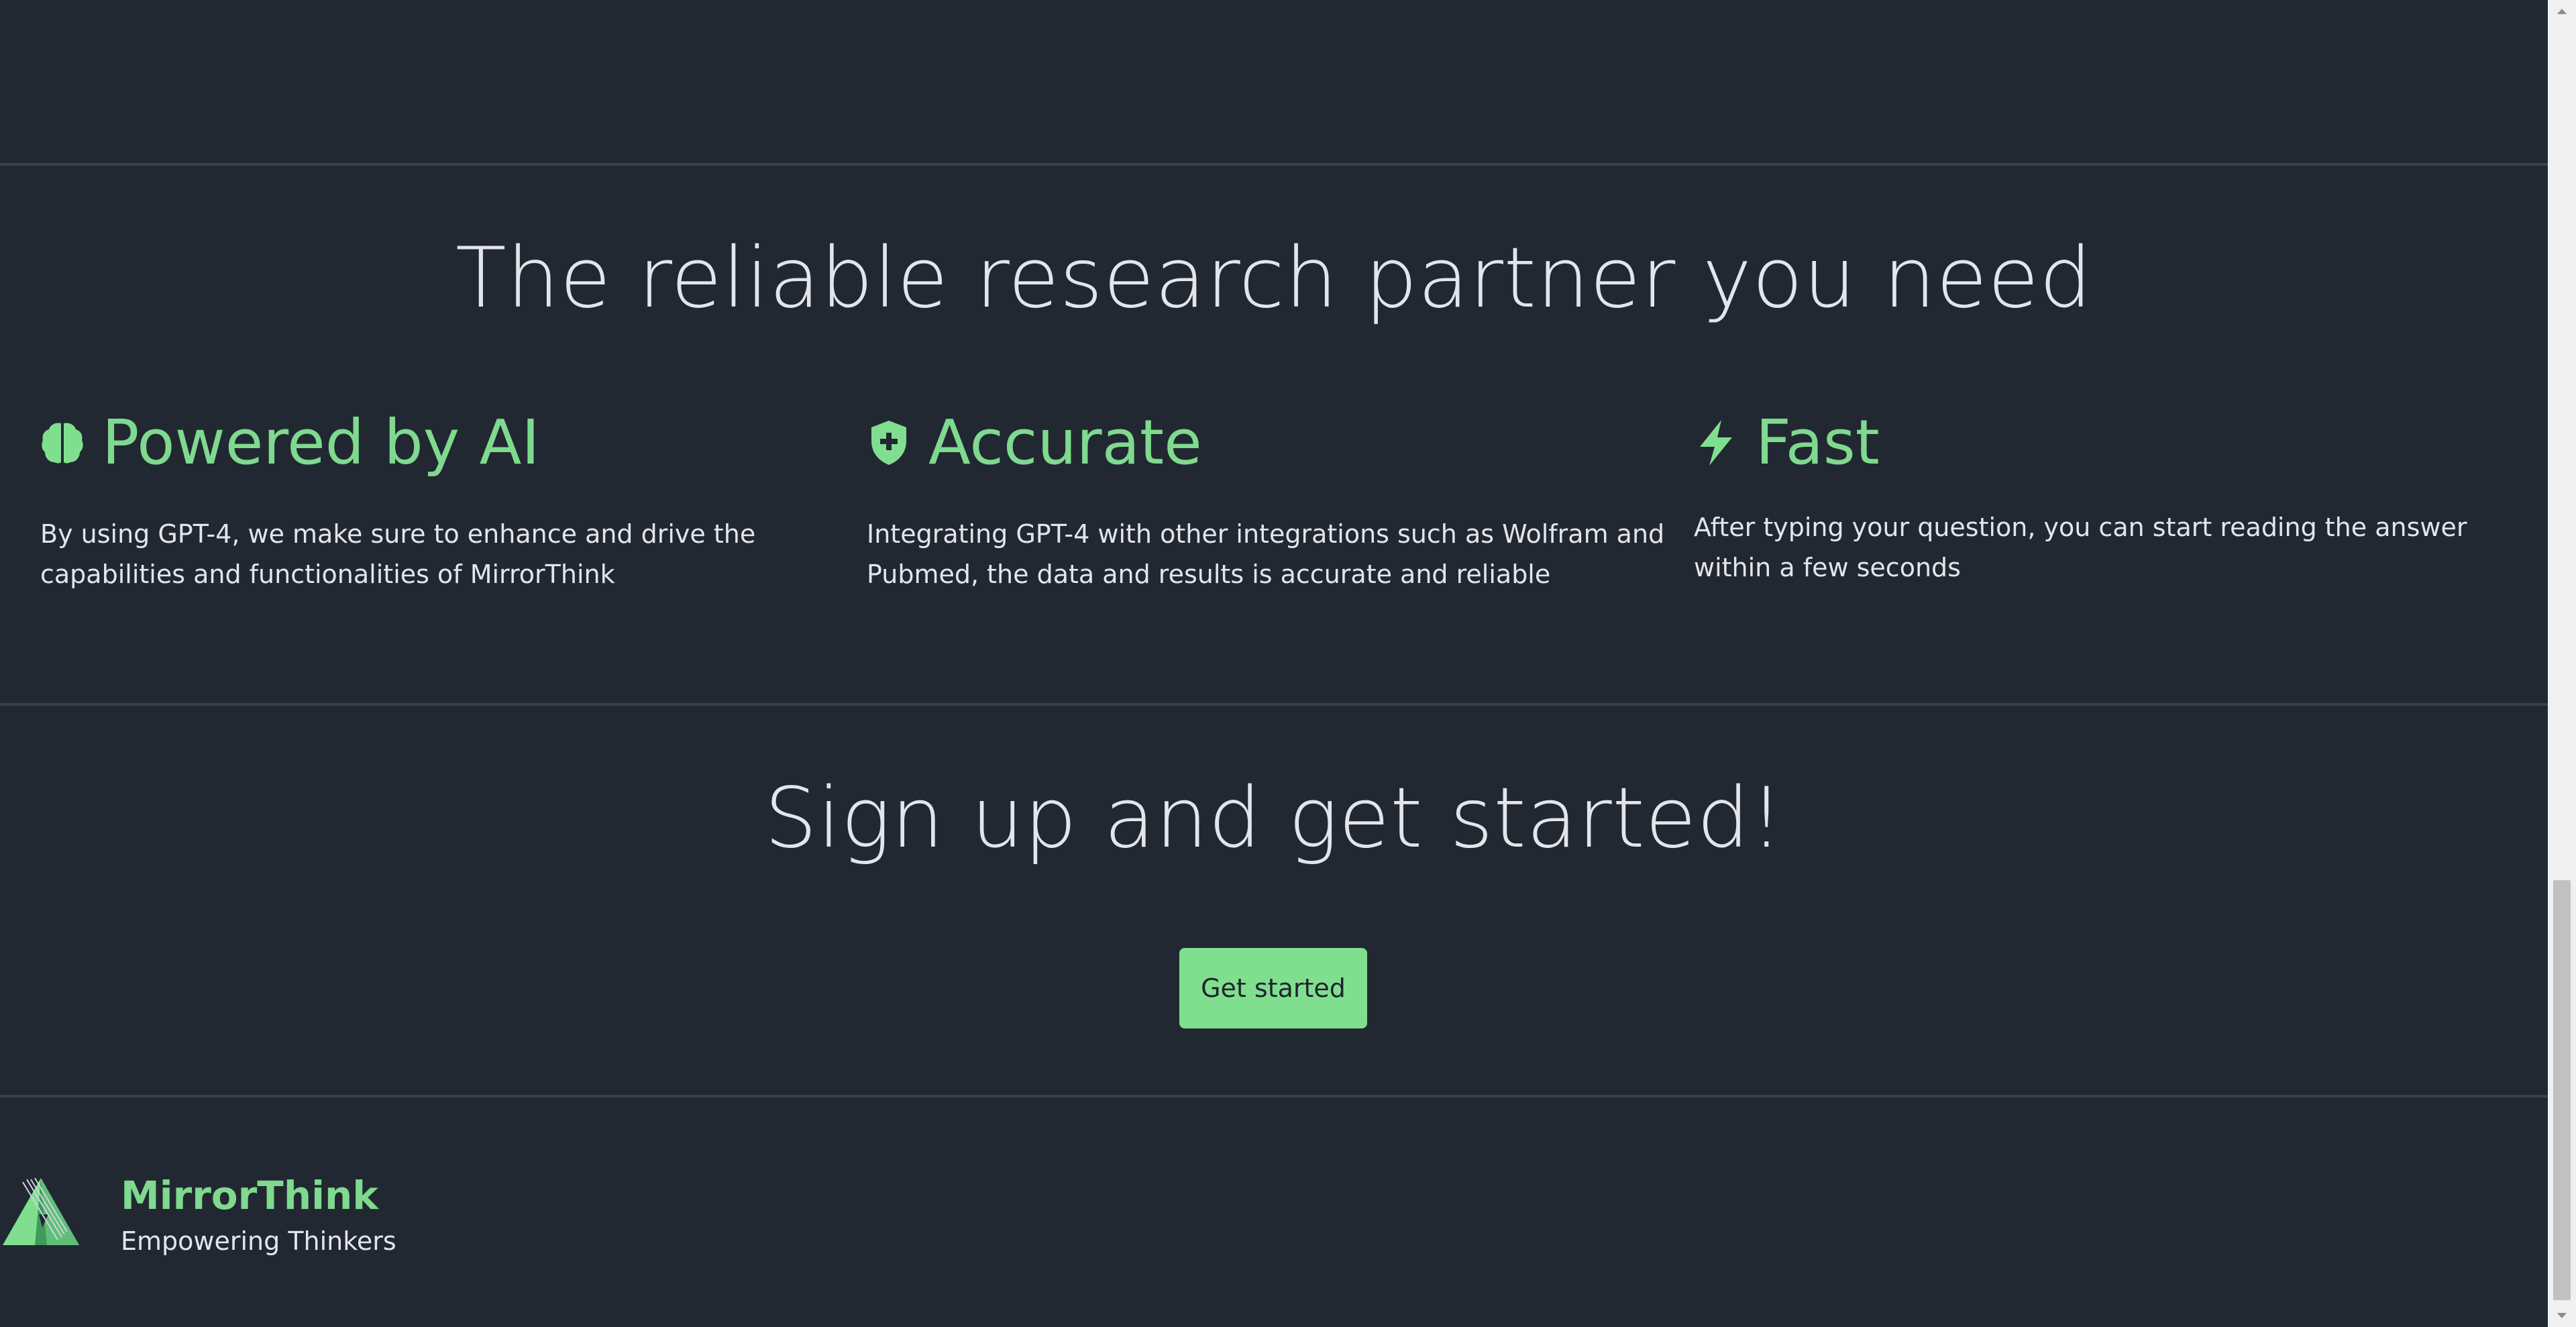 The image size is (2576, 1327). What do you see at coordinates (1274, 818) in the screenshot?
I see `signup-heading: Sign up and get started!` at bounding box center [1274, 818].